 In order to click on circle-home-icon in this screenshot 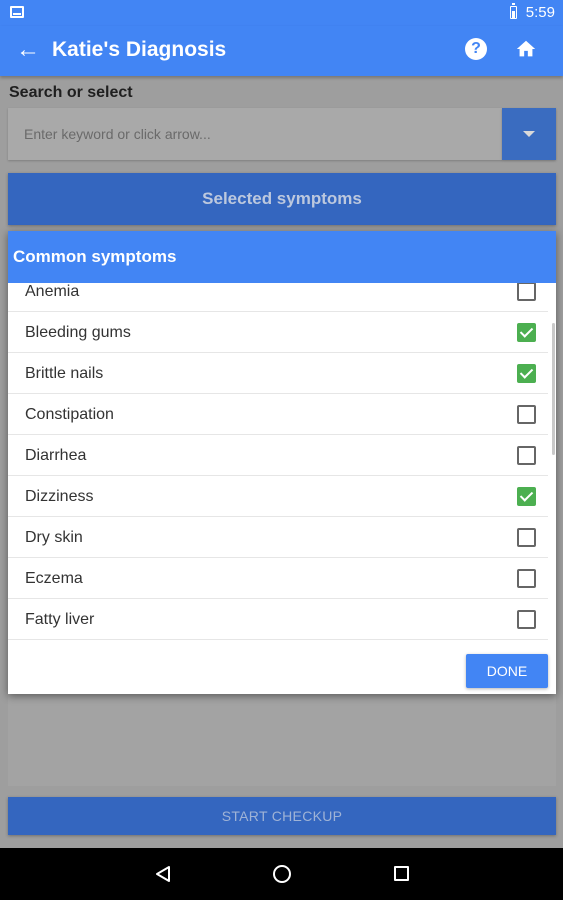, I will do `click(282, 874)`.